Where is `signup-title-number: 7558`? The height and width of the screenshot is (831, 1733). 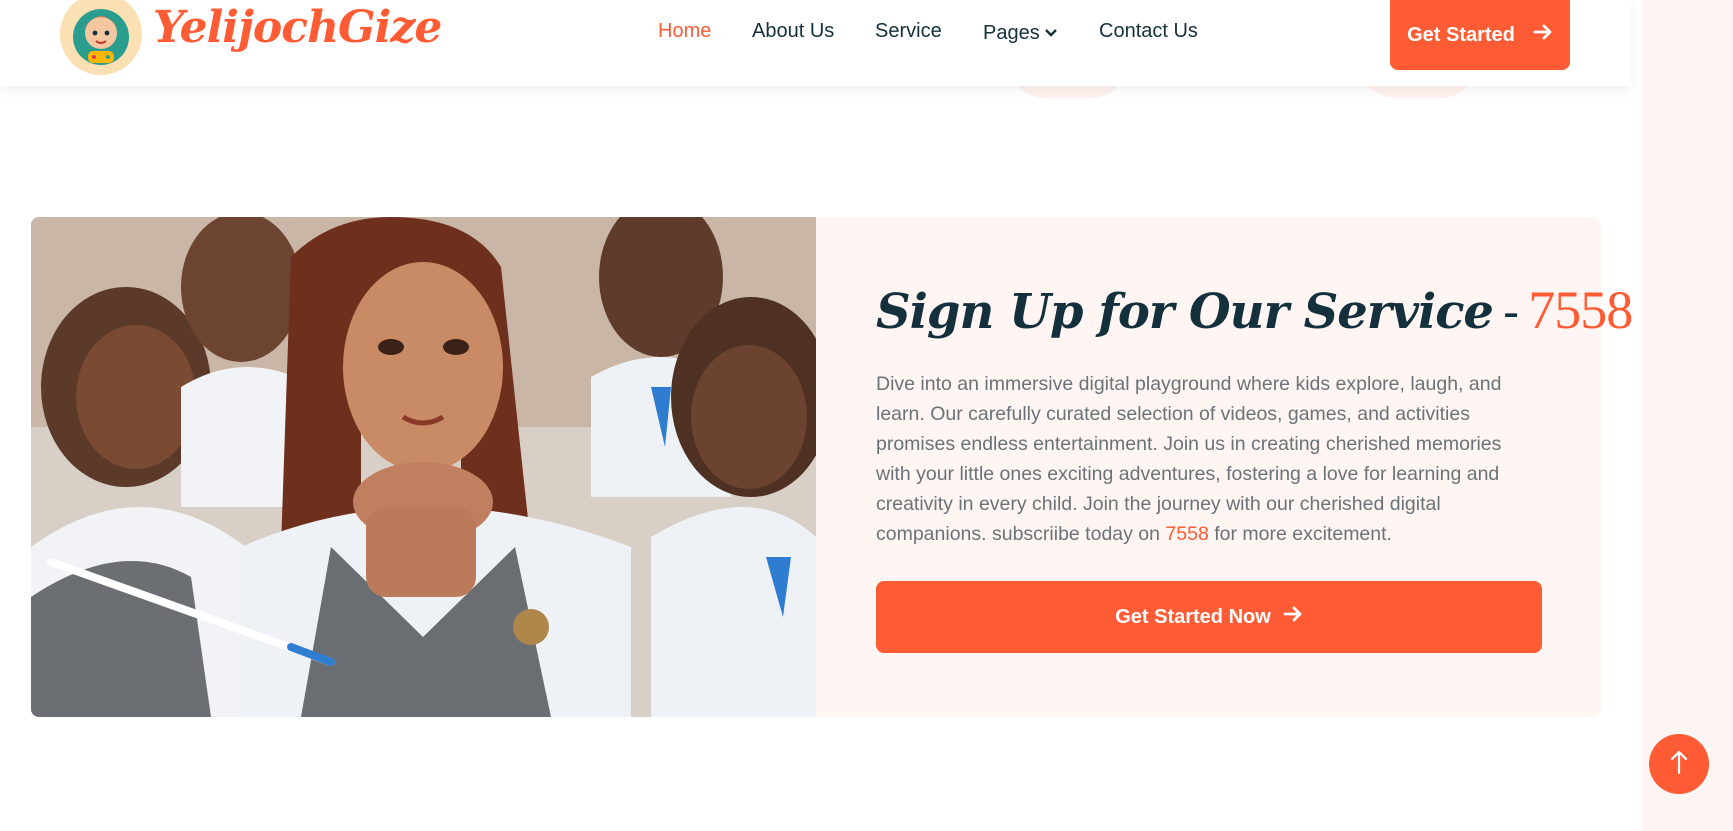 signup-title-number: 7558 is located at coordinates (1580, 310).